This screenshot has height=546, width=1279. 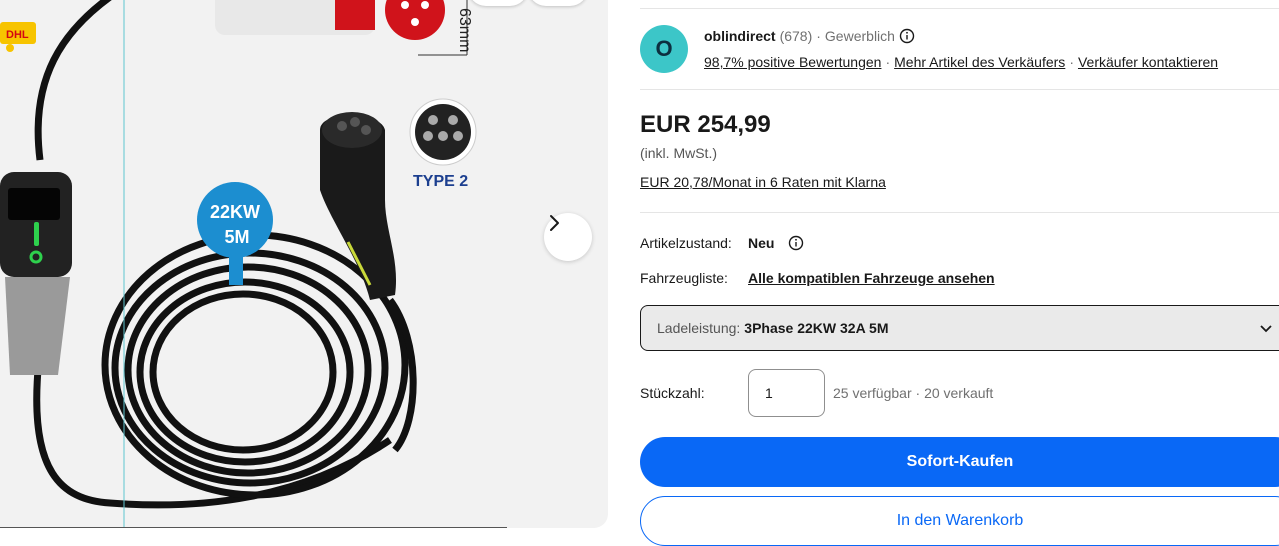 I want to click on chevron-right-icon, so click(x=554, y=223).